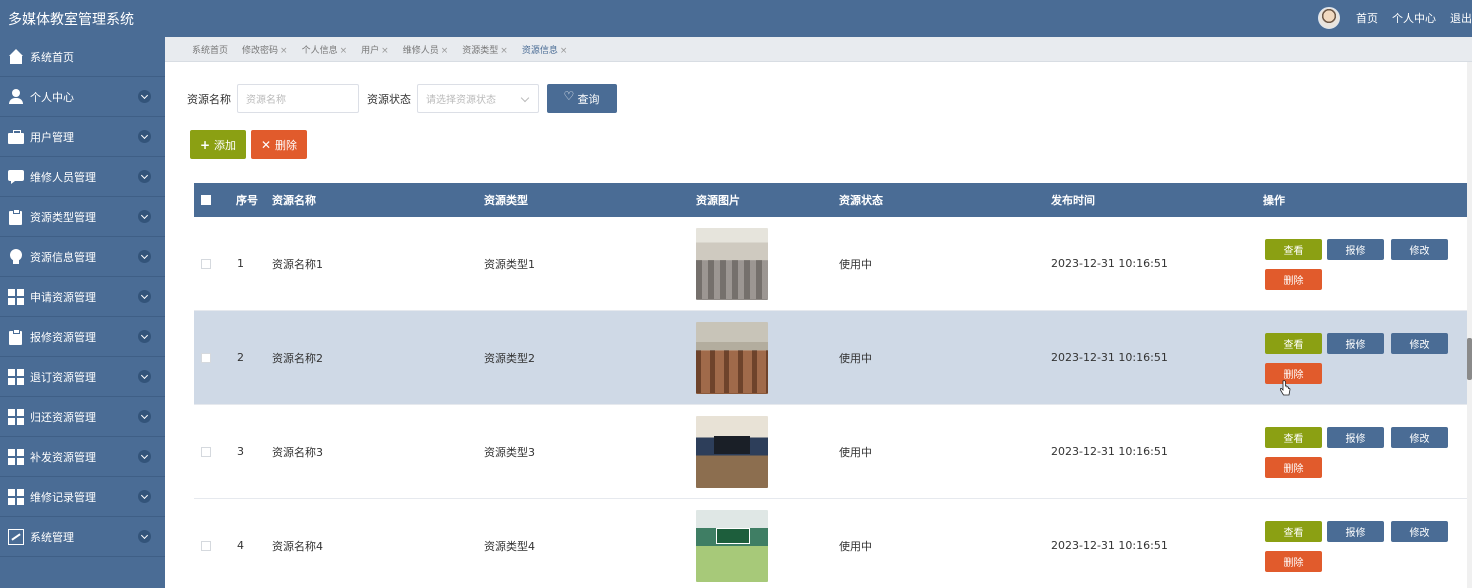  I want to click on delete-button: ✕ 删除, so click(279, 144).